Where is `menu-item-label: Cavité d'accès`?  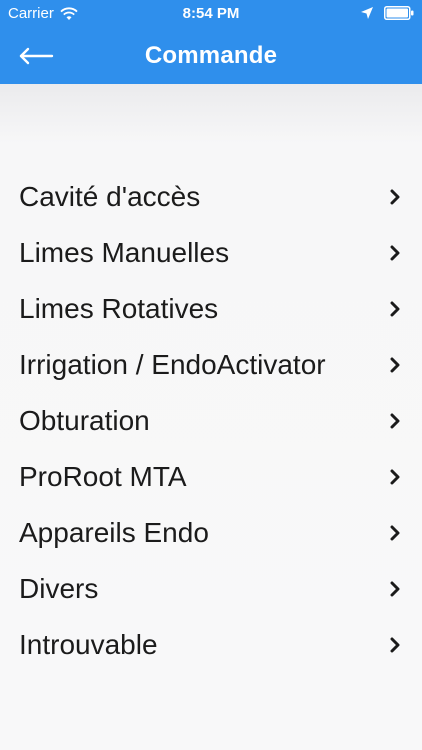 menu-item-label: Cavité d'accès is located at coordinates (110, 196).